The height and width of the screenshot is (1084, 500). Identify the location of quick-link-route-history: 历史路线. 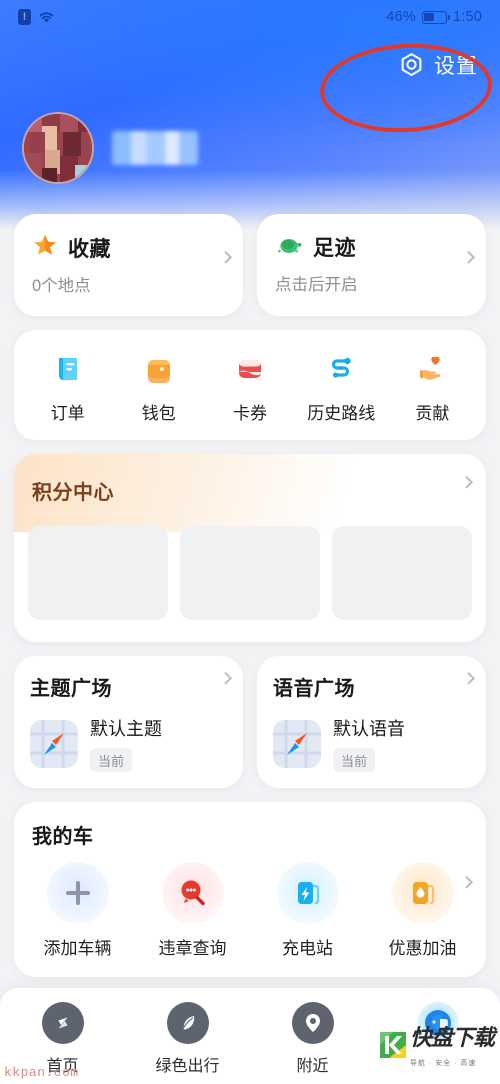
(341, 387).